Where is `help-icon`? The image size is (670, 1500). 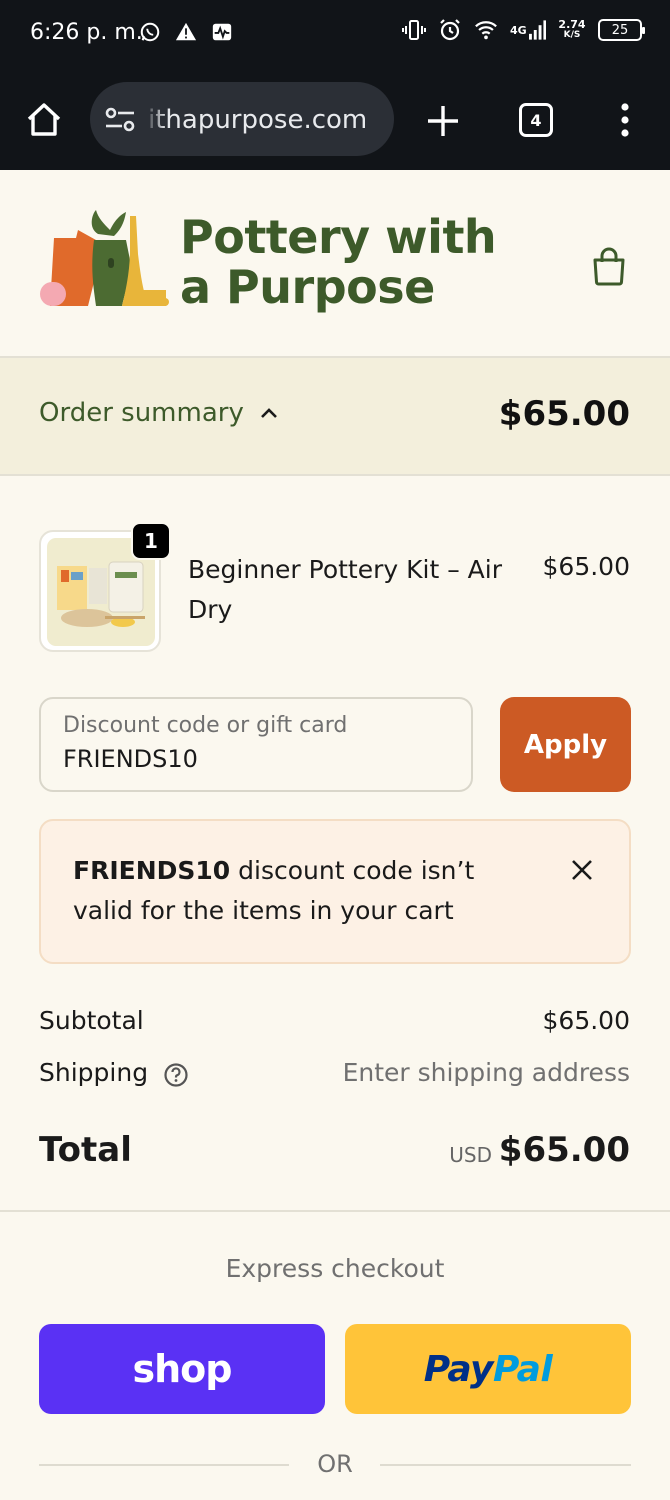
help-icon is located at coordinates (176, 1075).